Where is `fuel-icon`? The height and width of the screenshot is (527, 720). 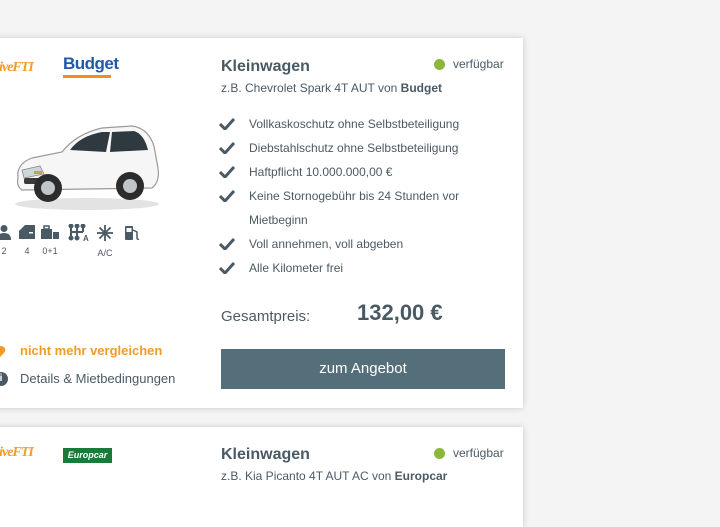 fuel-icon is located at coordinates (132, 233).